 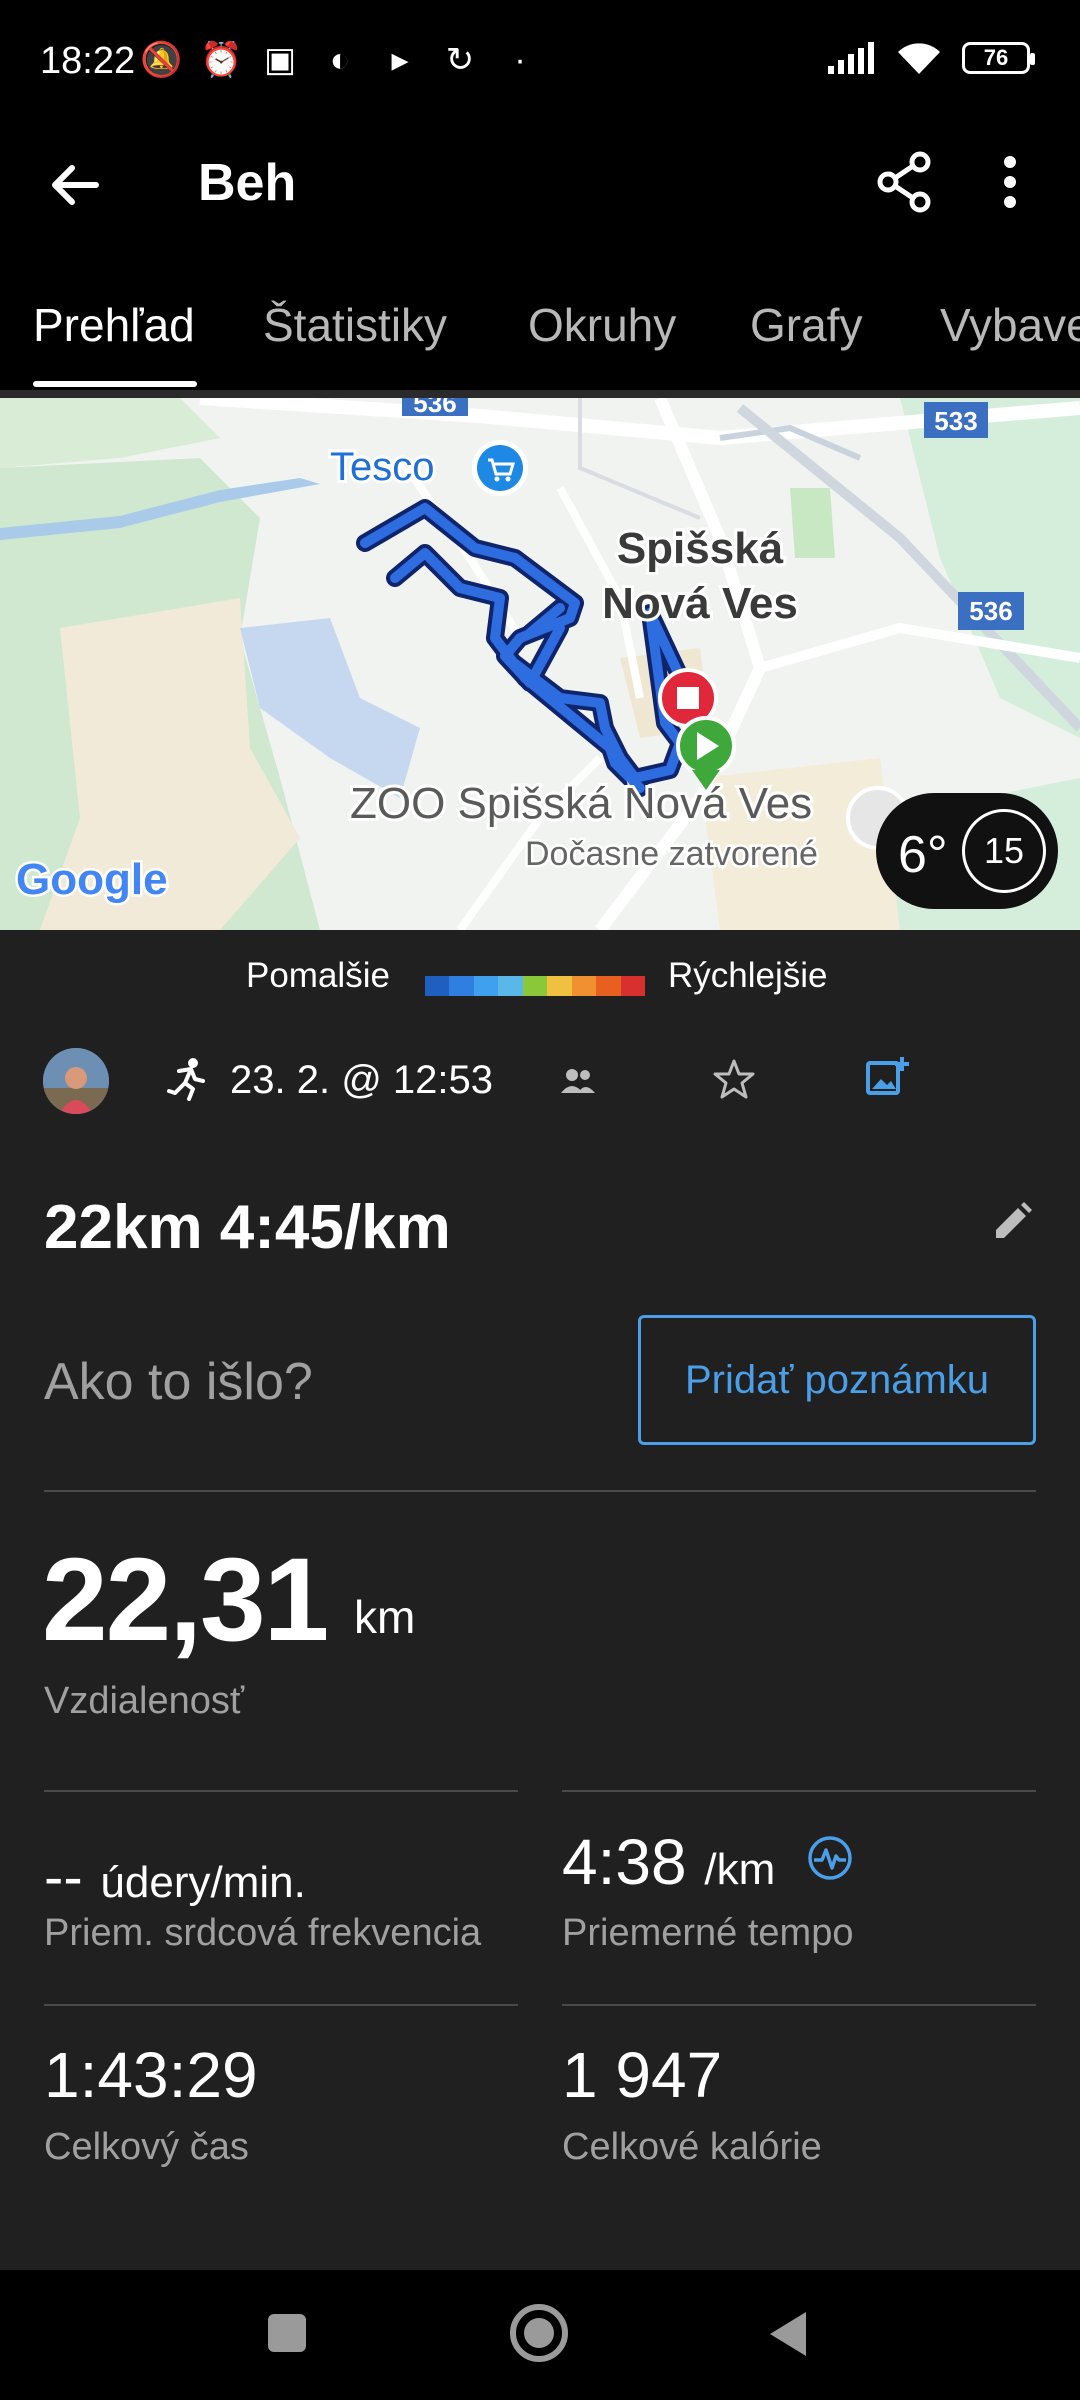 I want to click on road-label-536-top: 536, so click(x=434, y=408).